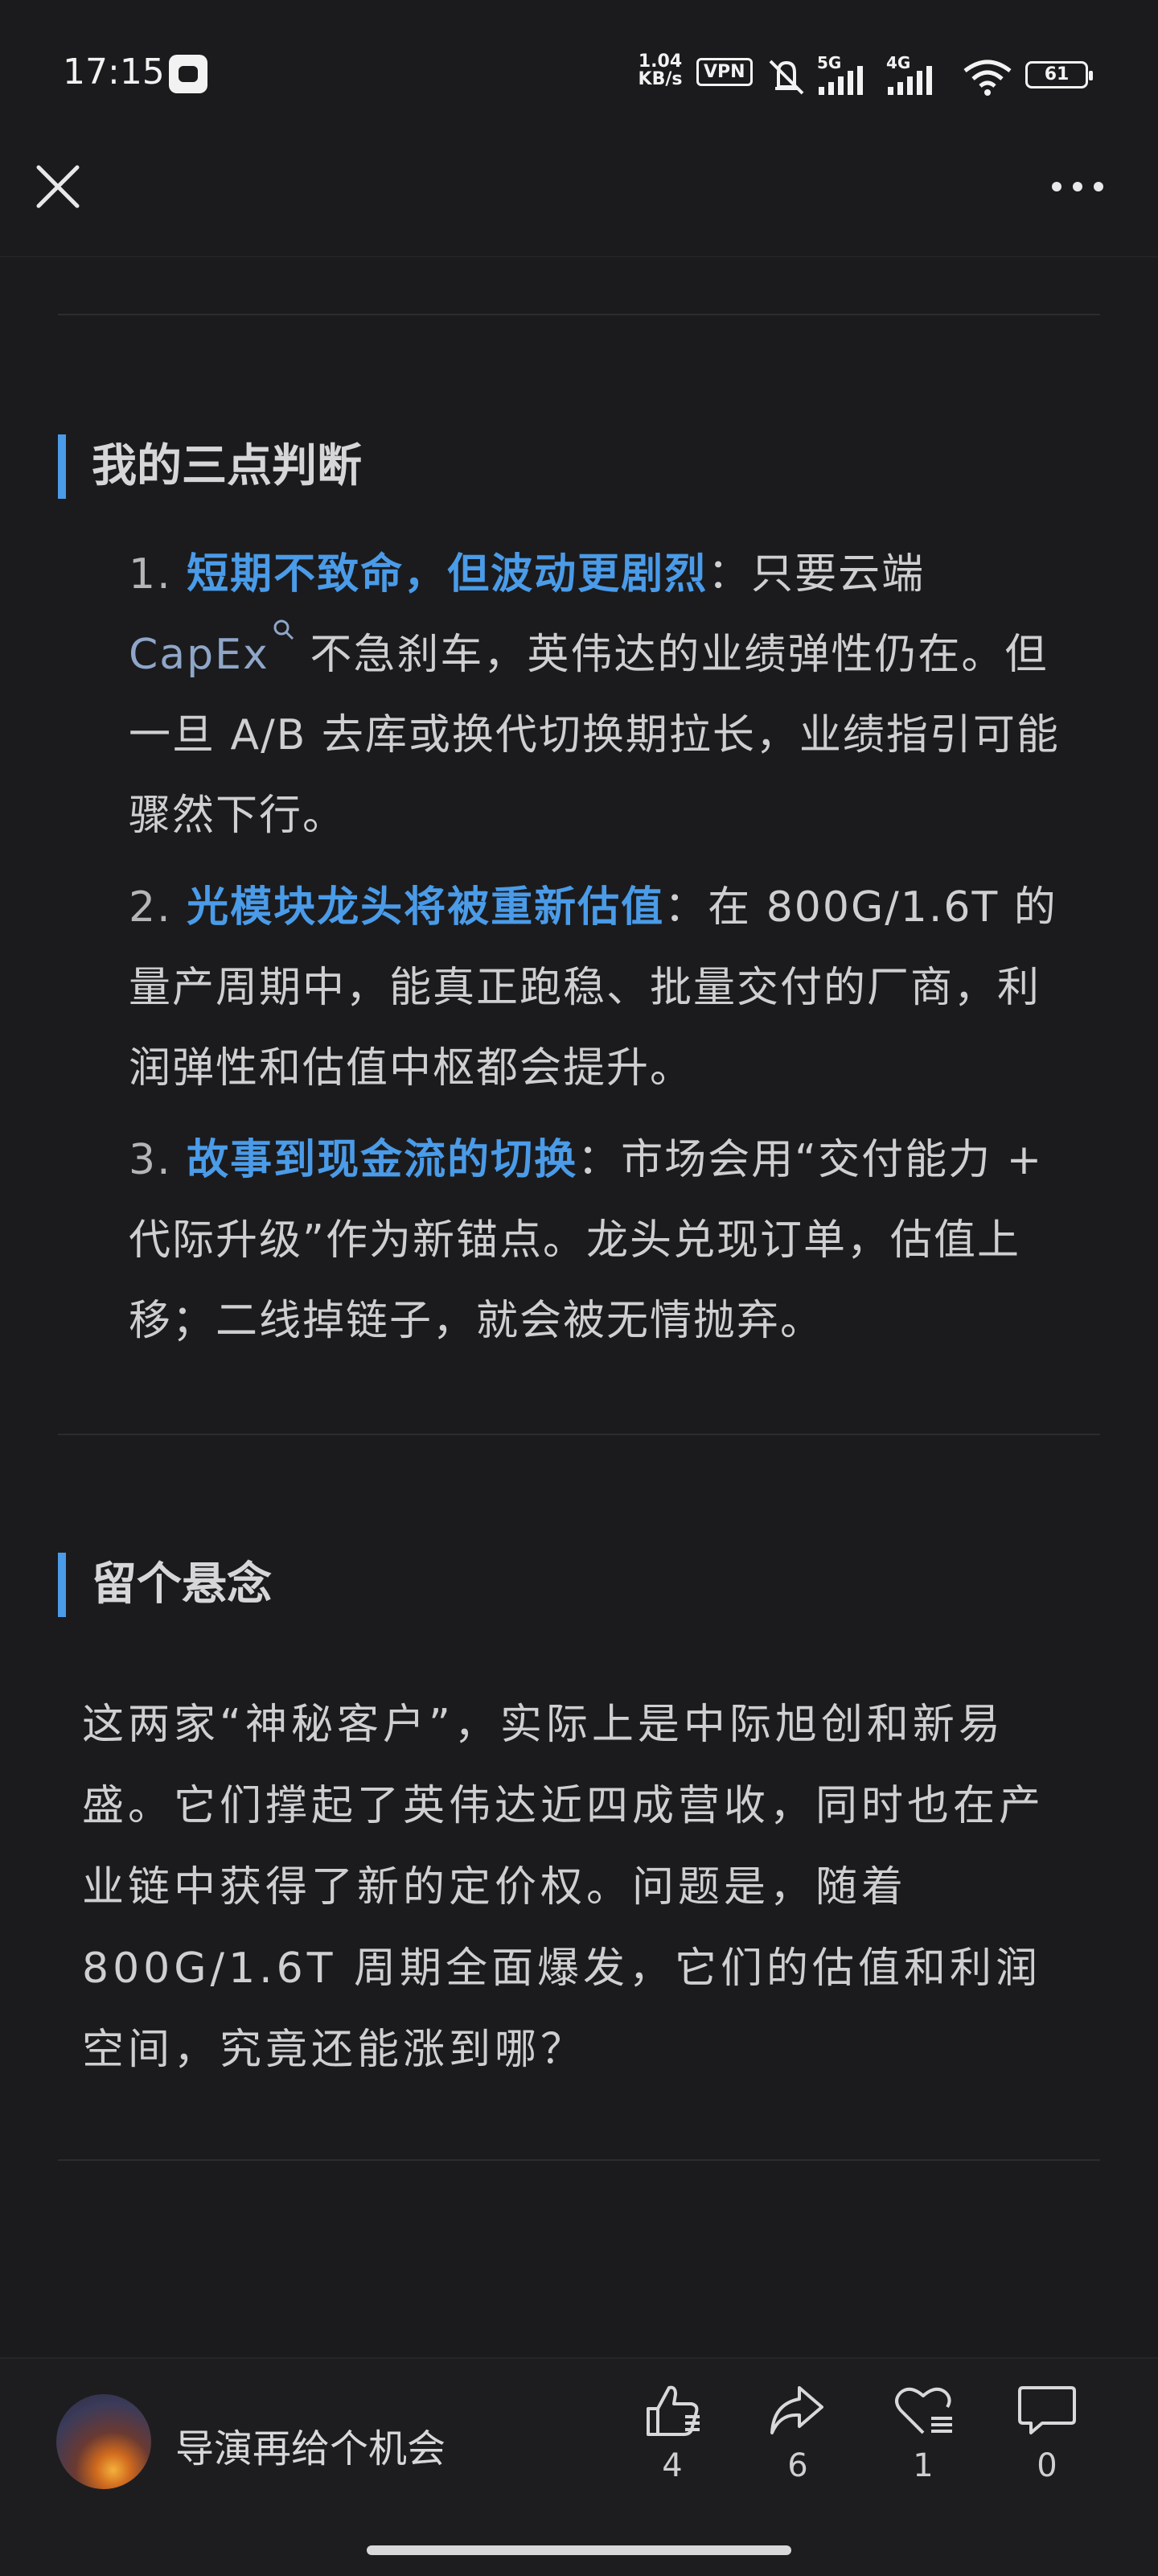  I want to click on favorite-button: 1, so click(923, 2432).